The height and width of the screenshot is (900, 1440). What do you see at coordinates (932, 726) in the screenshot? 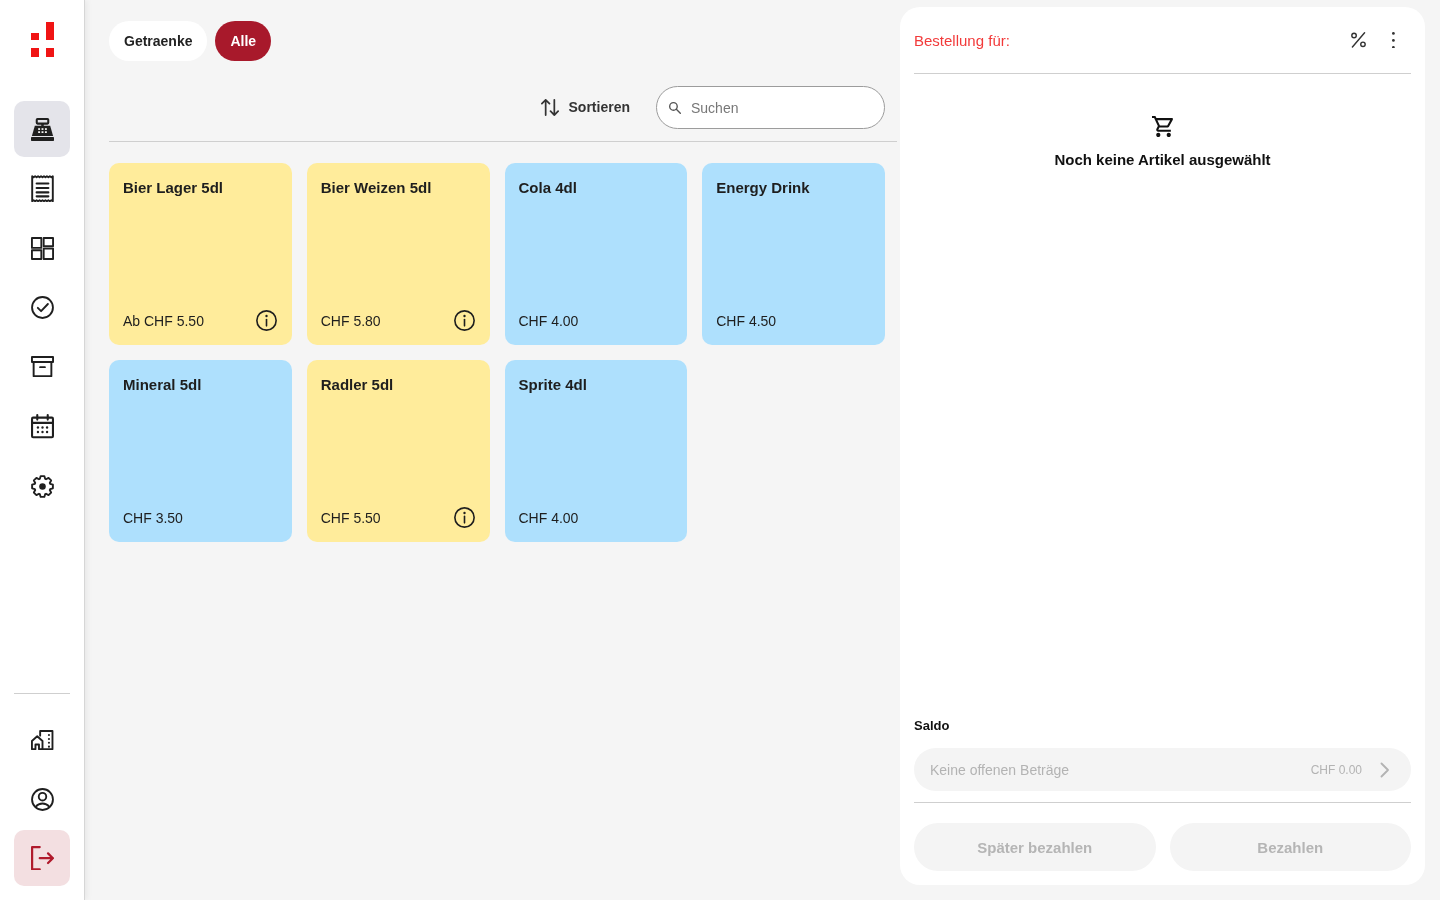
I see `balance-label: Saldo` at bounding box center [932, 726].